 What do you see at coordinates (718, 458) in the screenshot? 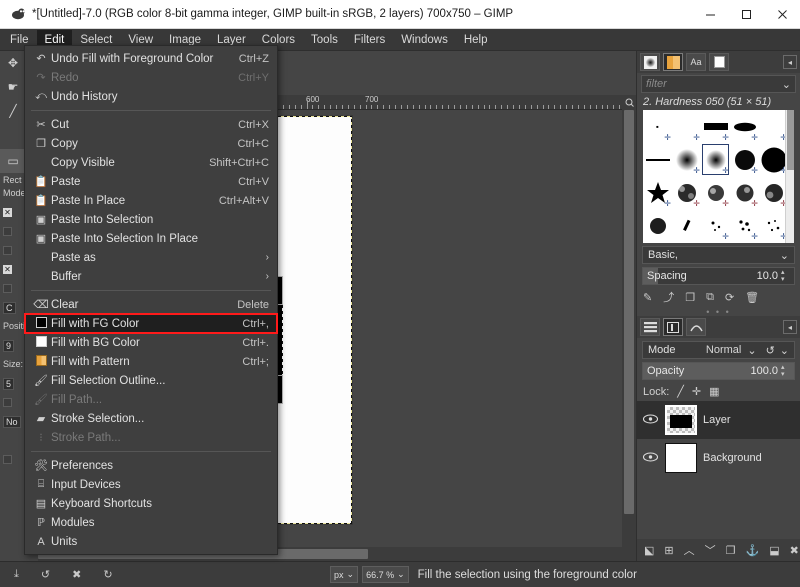
I see `layer-row: Background` at bounding box center [718, 458].